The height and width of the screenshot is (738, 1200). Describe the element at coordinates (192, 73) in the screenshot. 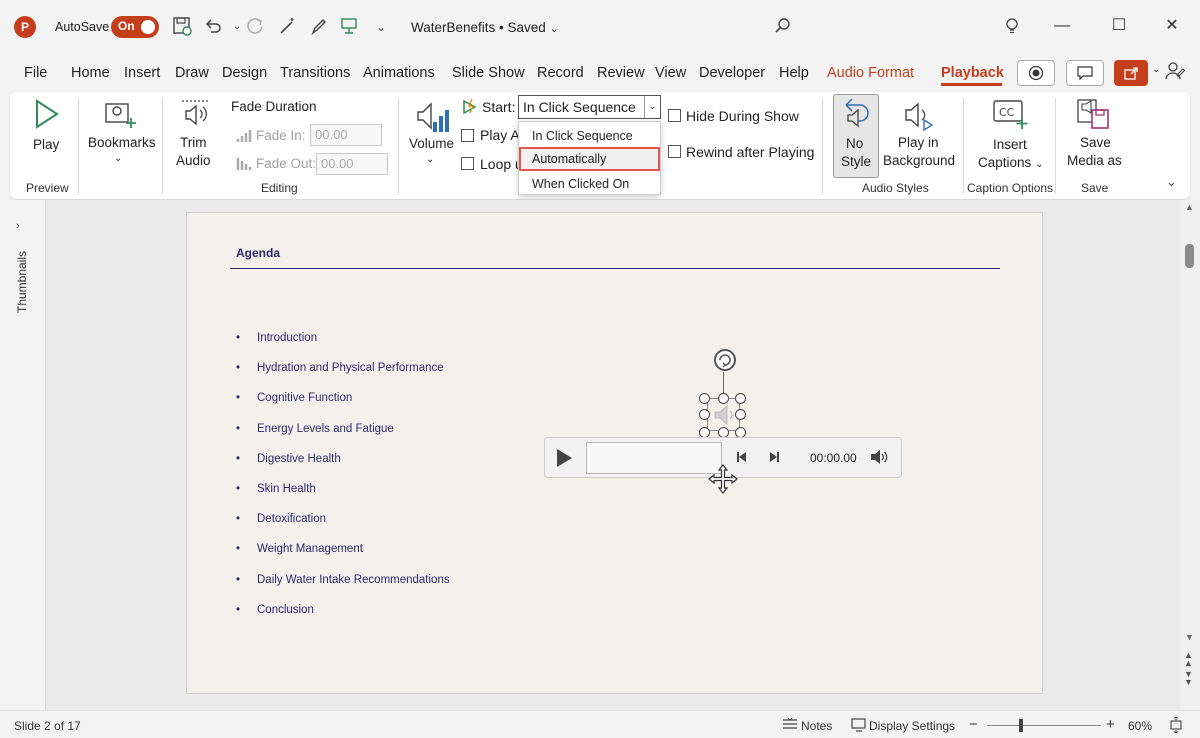

I see `tab-draw: Draw` at that location.